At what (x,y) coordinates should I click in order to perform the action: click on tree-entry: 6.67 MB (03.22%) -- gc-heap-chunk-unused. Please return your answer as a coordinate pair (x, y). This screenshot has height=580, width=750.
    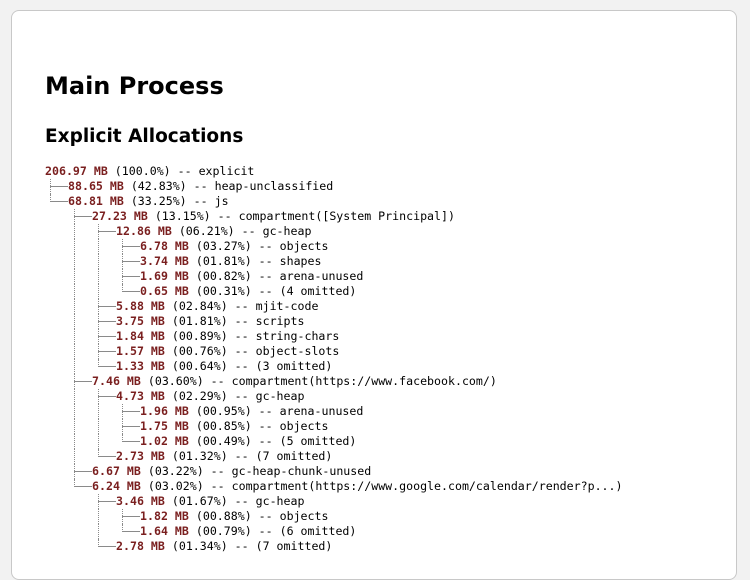
    Looking at the image, I should click on (231, 471).